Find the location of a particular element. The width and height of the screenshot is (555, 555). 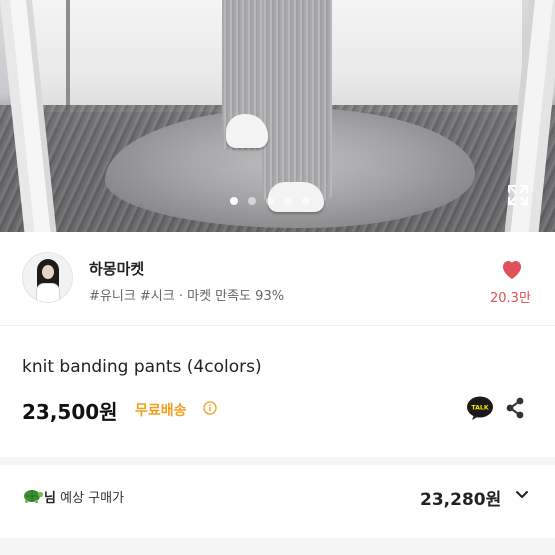

expected-price-row: 님 예상 구매가 23,280원 is located at coordinates (277, 497).